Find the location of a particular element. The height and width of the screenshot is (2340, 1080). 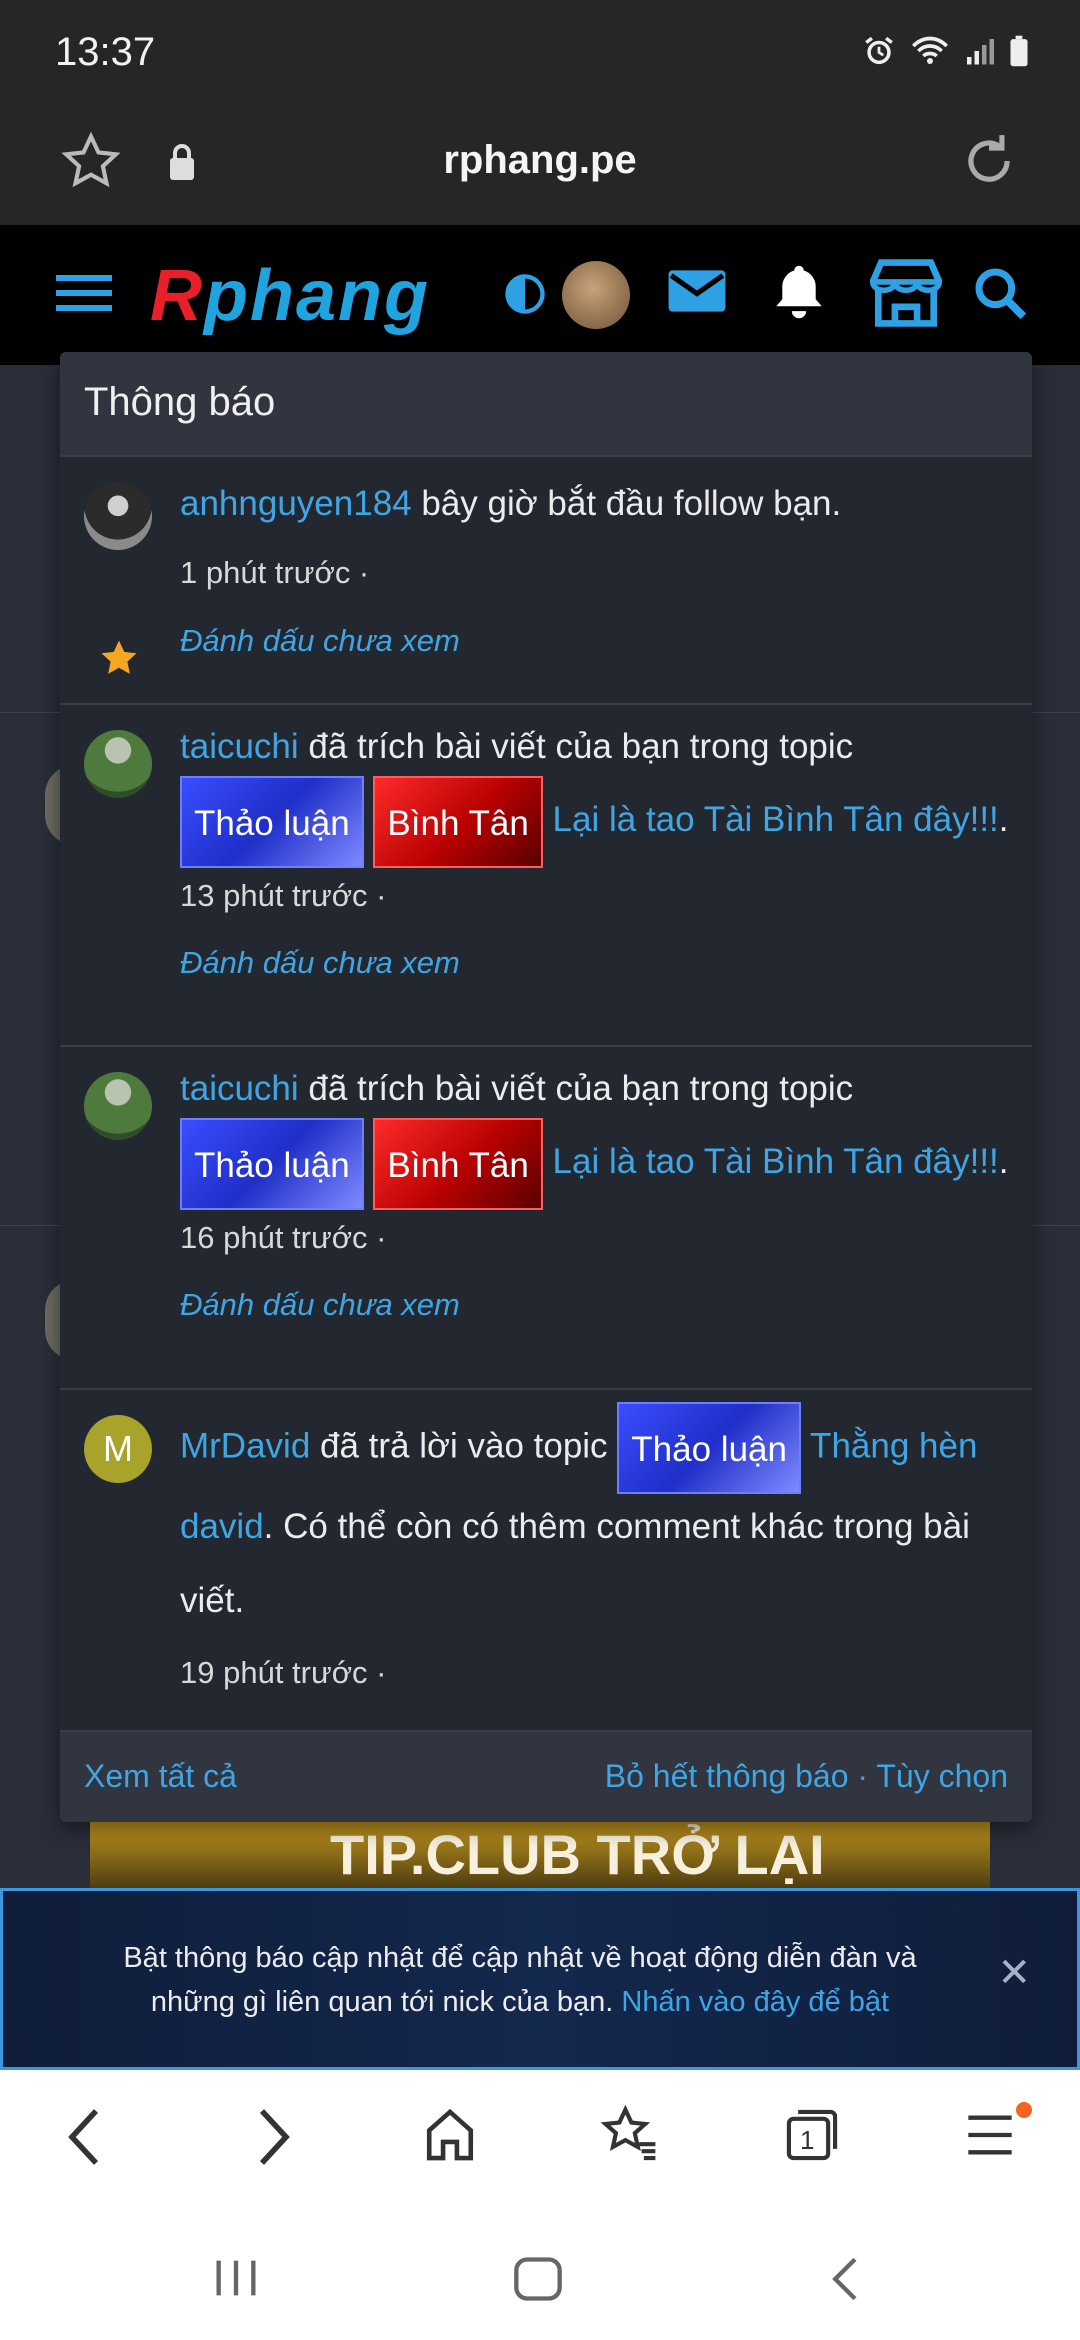

home-icon is located at coordinates (450, 2135).